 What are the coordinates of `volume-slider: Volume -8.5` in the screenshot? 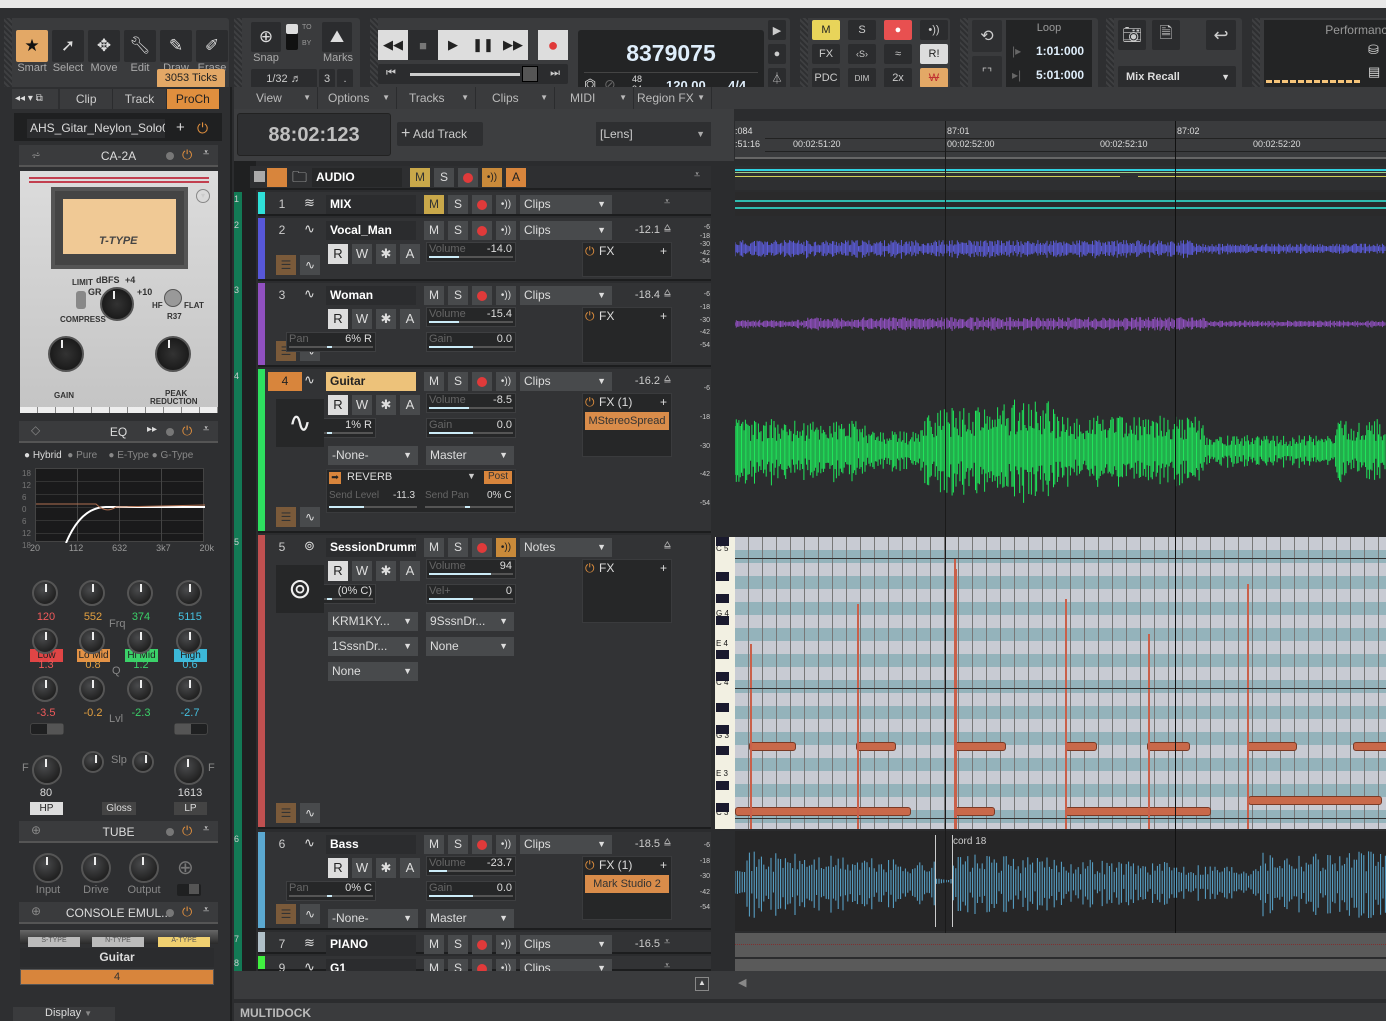 It's located at (471, 403).